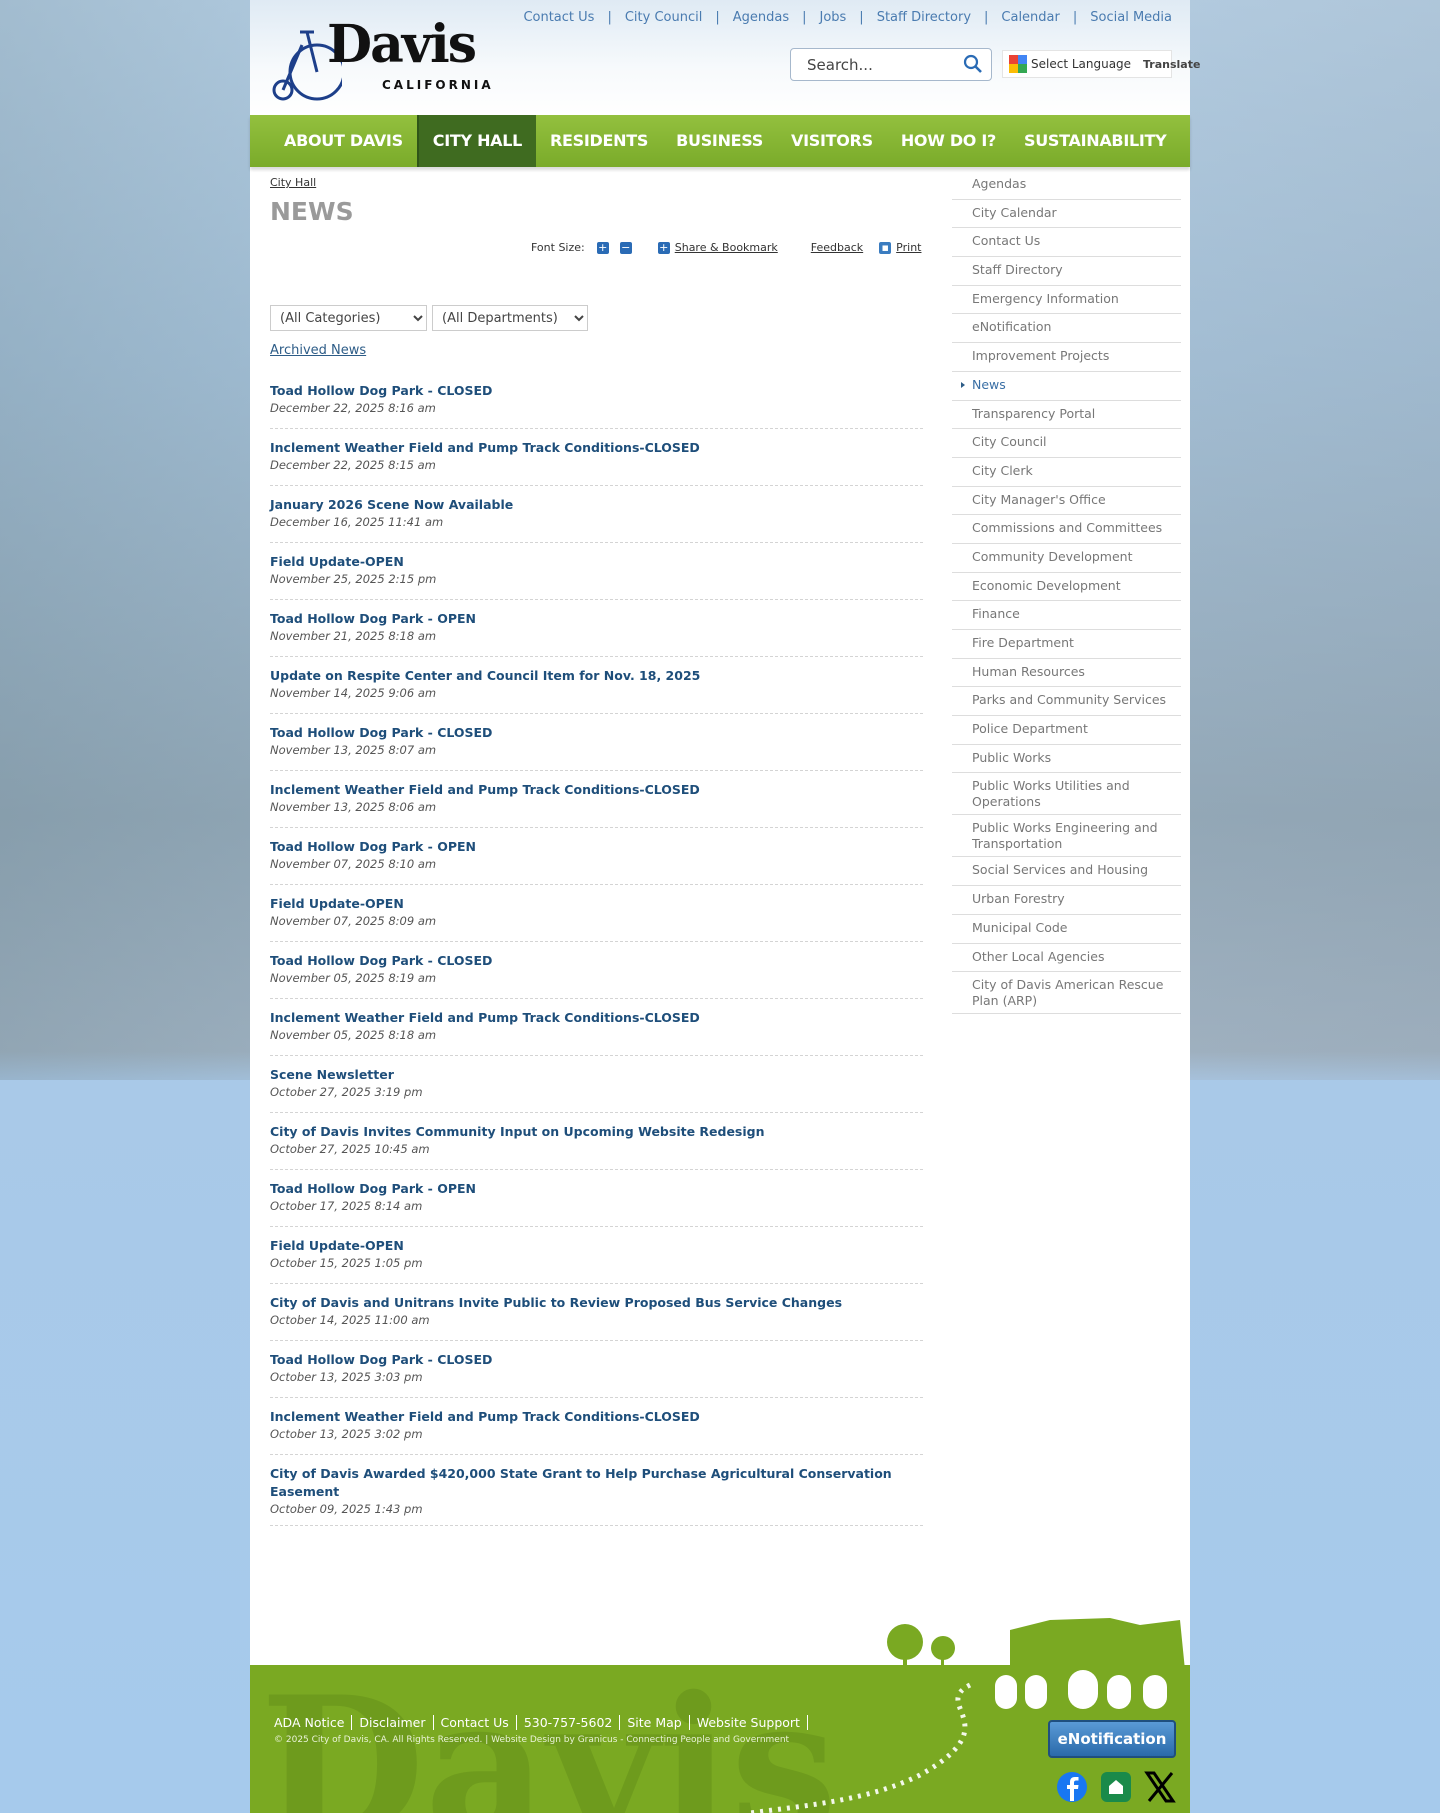 The width and height of the screenshot is (1440, 1813). Describe the element at coordinates (1066, 872) in the screenshot. I see `sidebar-item: Social Services and Housing` at that location.